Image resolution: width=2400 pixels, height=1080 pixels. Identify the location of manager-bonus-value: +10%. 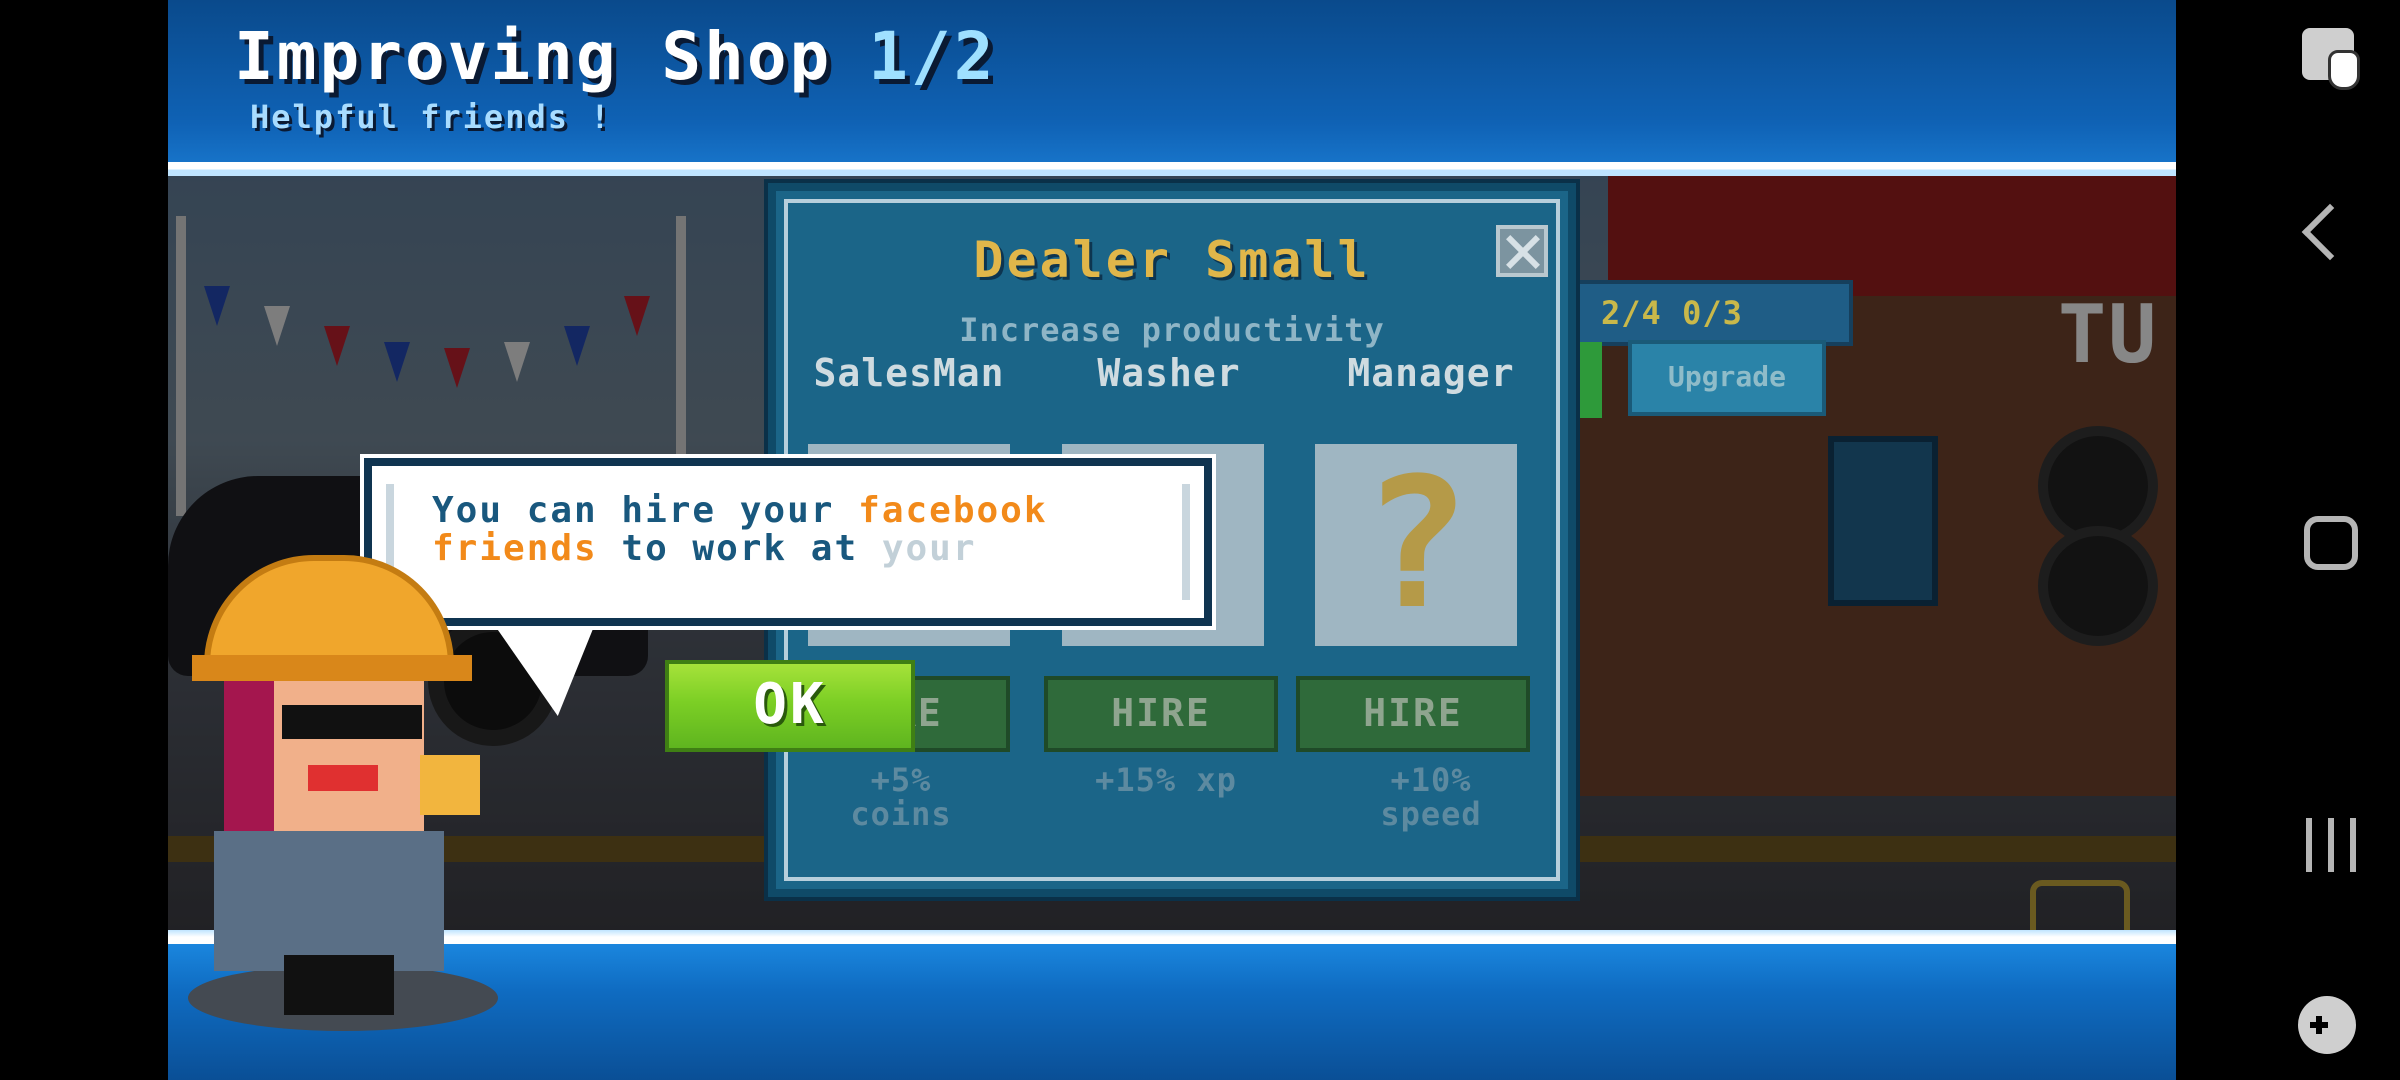
(1431, 780).